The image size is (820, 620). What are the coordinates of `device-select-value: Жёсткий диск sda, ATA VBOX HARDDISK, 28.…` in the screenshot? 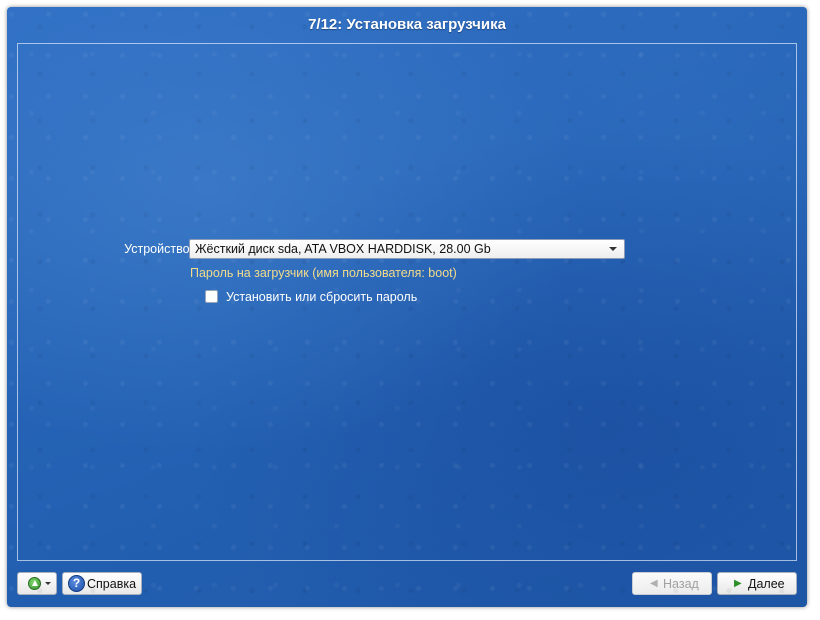 It's located at (343, 249).